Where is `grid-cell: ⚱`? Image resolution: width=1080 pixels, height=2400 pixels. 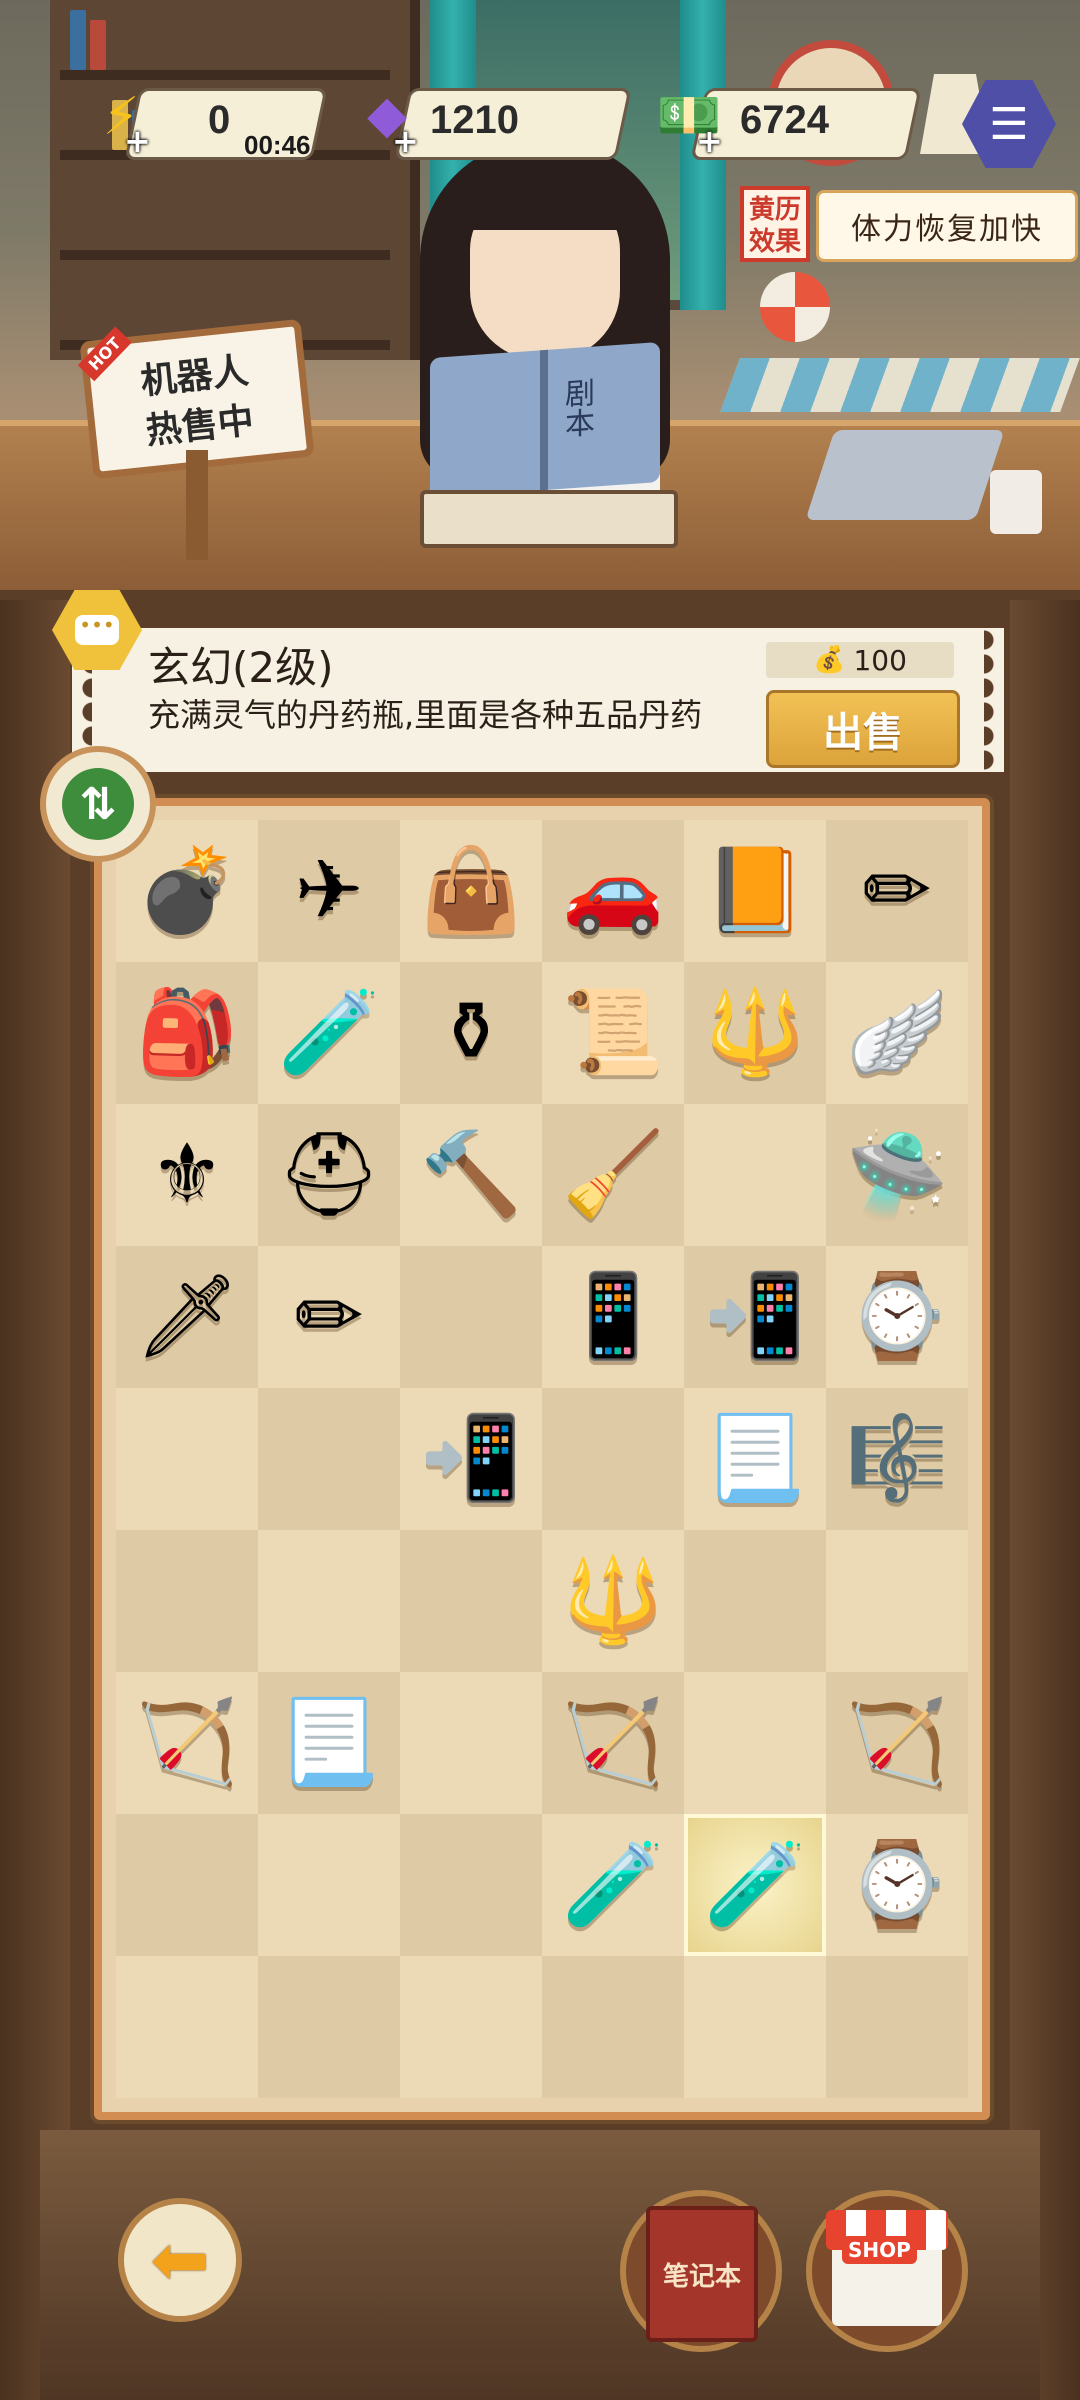
grid-cell: ⚱ is located at coordinates (471, 1033).